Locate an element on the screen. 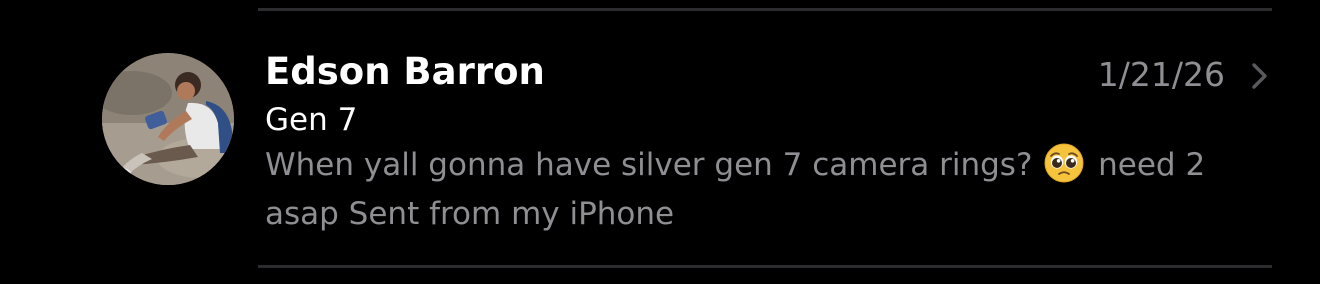  sender-avatar is located at coordinates (168, 119).